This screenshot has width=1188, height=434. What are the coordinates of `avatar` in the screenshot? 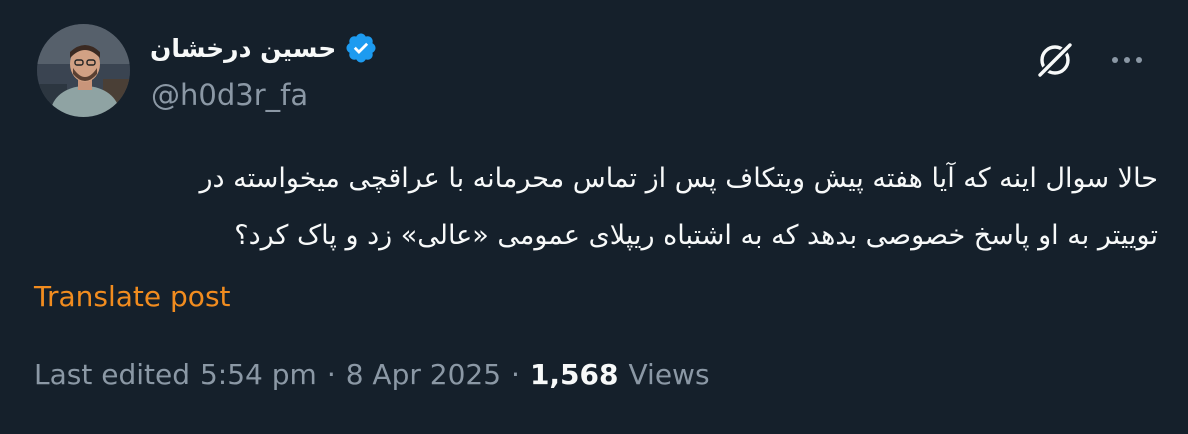 It's located at (83, 70).